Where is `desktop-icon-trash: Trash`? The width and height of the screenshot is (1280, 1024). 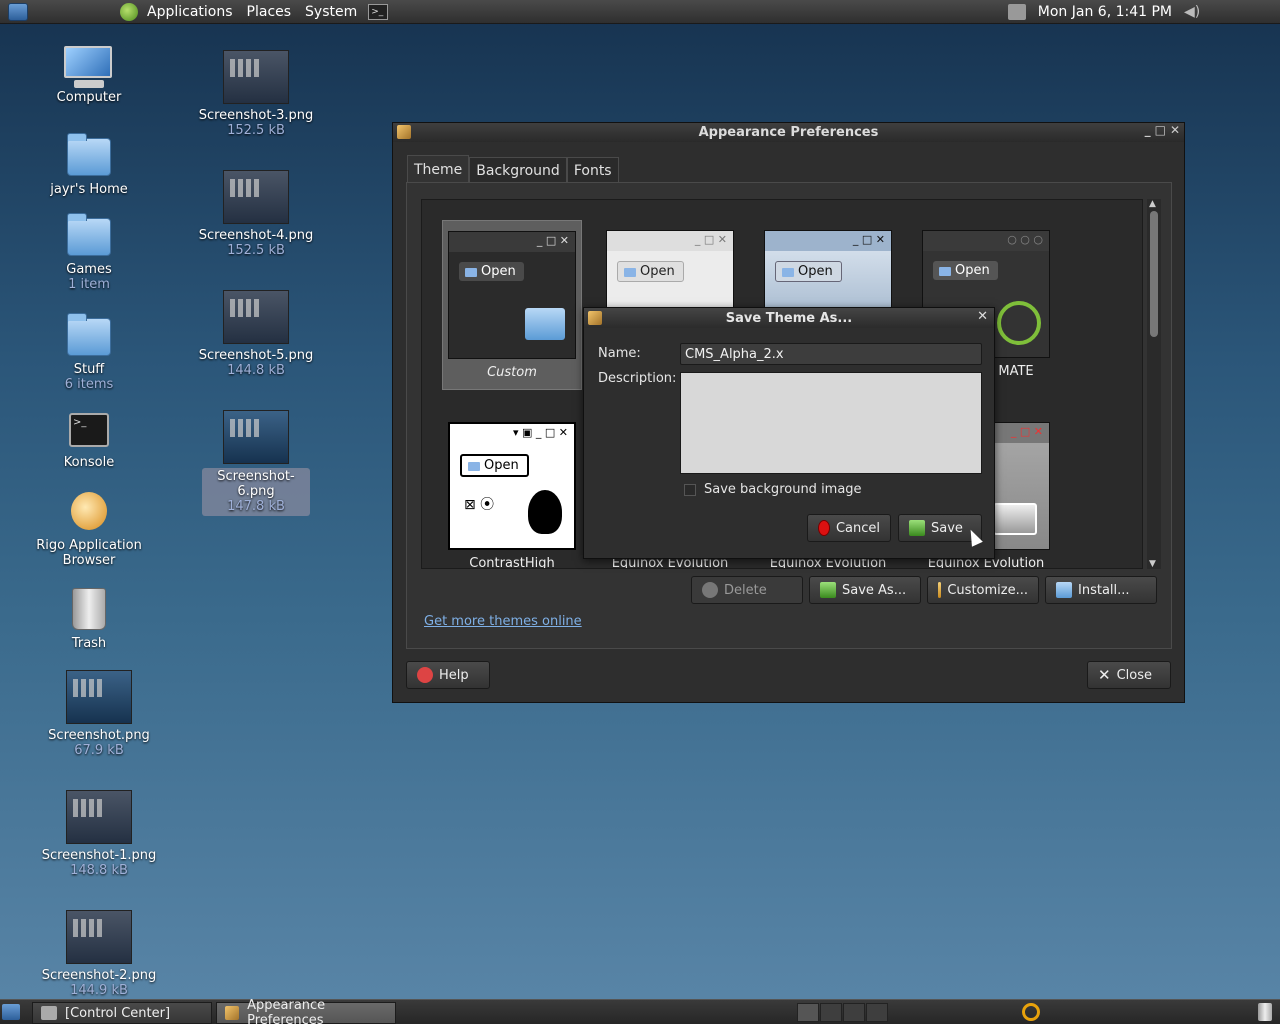 desktop-icon-trash: Trash is located at coordinates (89, 619).